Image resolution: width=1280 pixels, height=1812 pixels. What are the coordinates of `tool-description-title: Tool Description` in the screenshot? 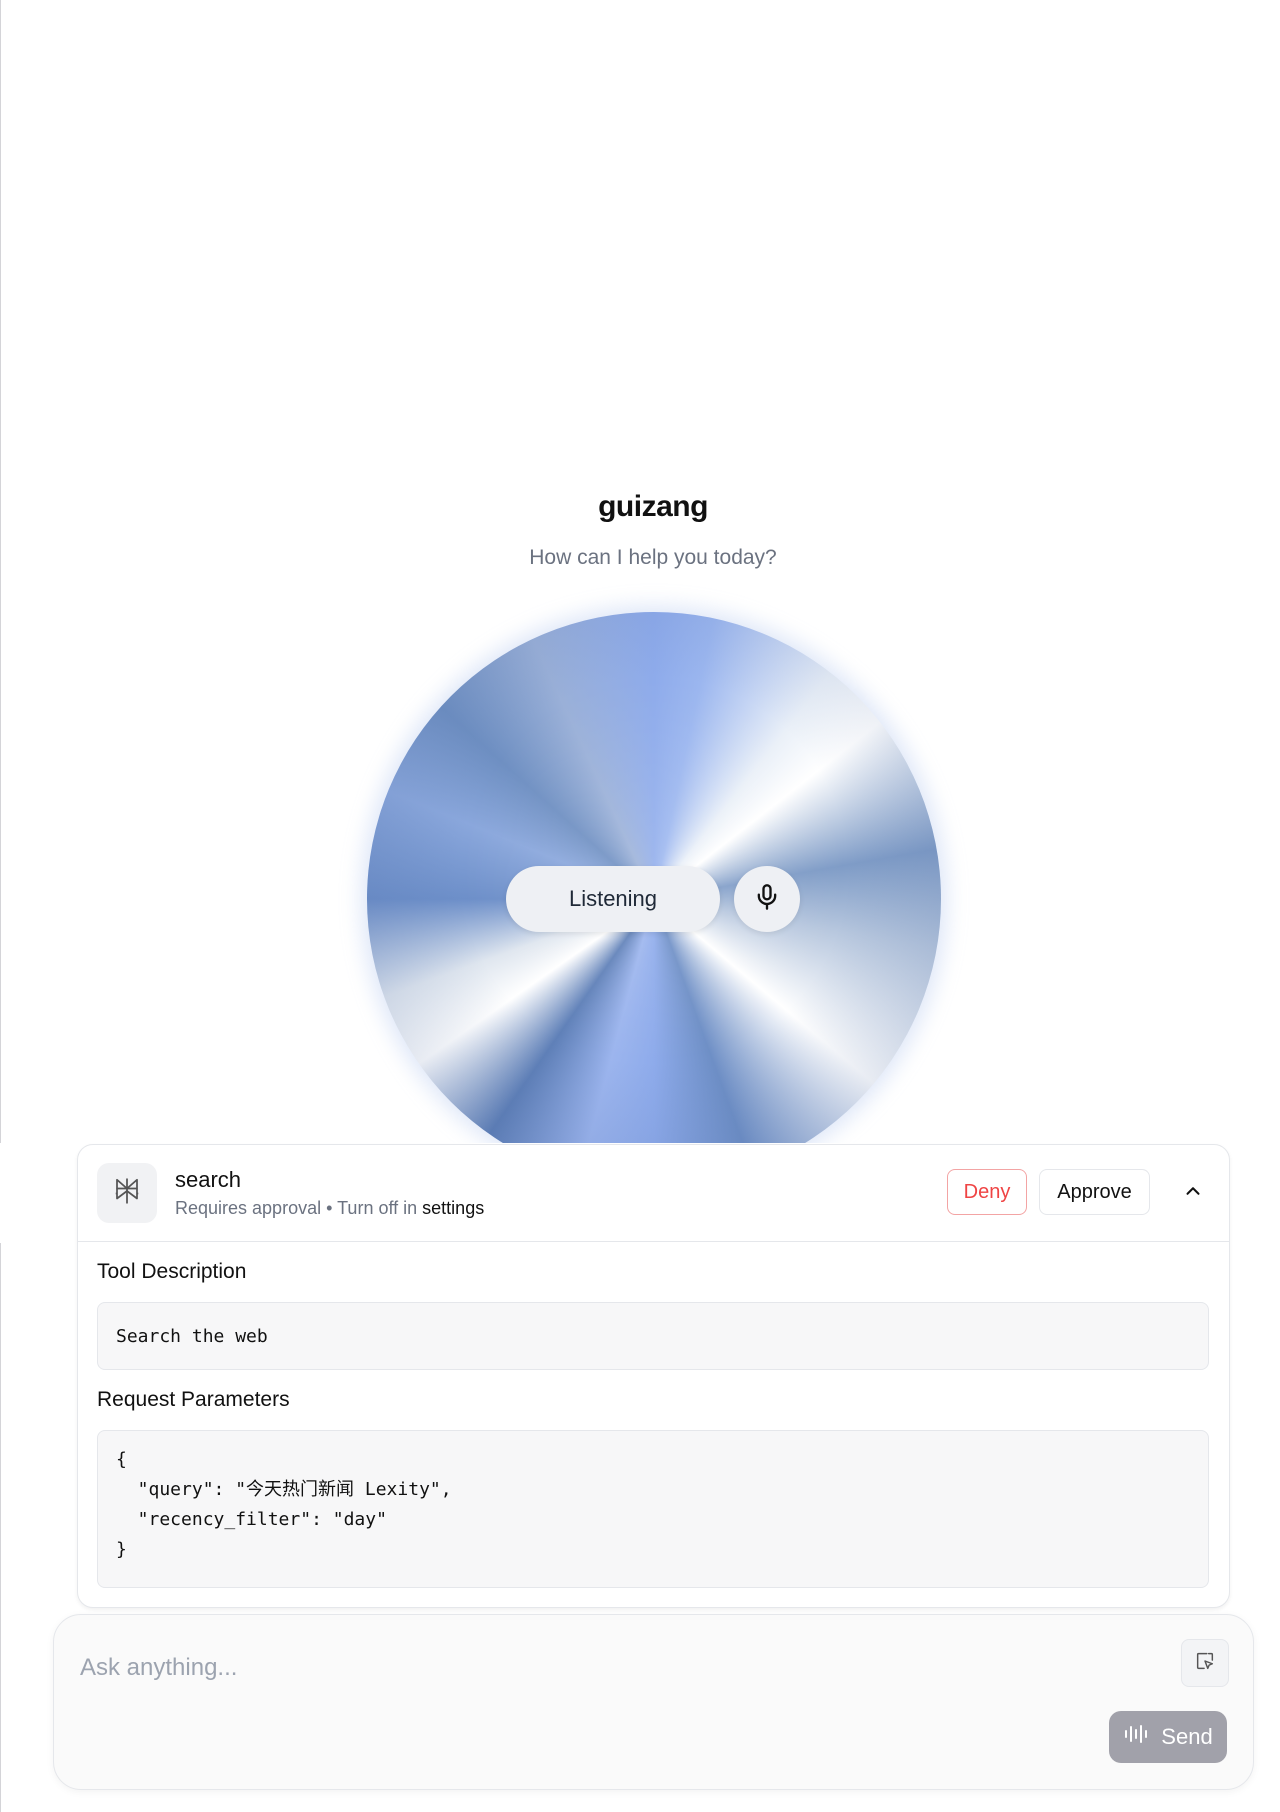 It's located at (172, 1271).